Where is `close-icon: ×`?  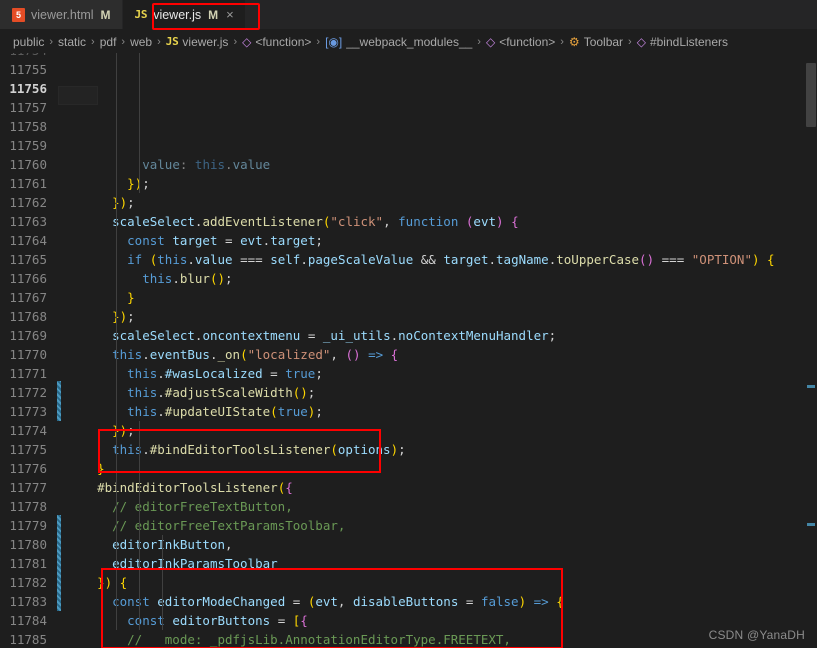
close-icon: × is located at coordinates (230, 14).